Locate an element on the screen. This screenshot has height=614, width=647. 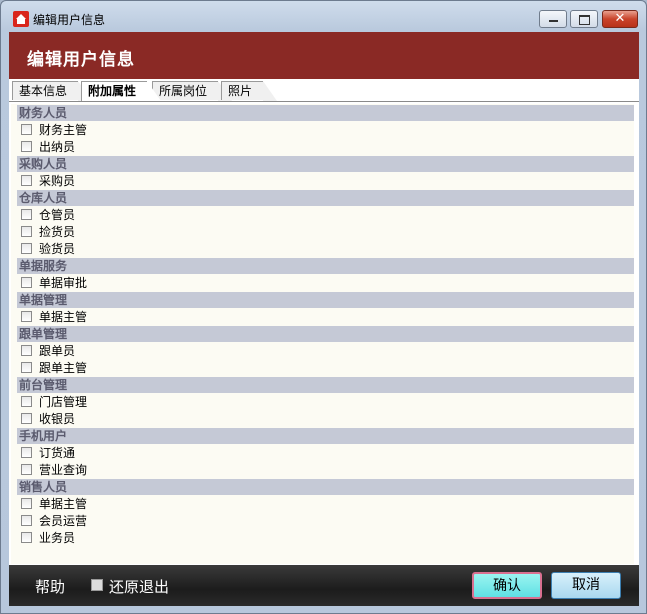
checkbox-label: 跟单主管 is located at coordinates (63, 368).